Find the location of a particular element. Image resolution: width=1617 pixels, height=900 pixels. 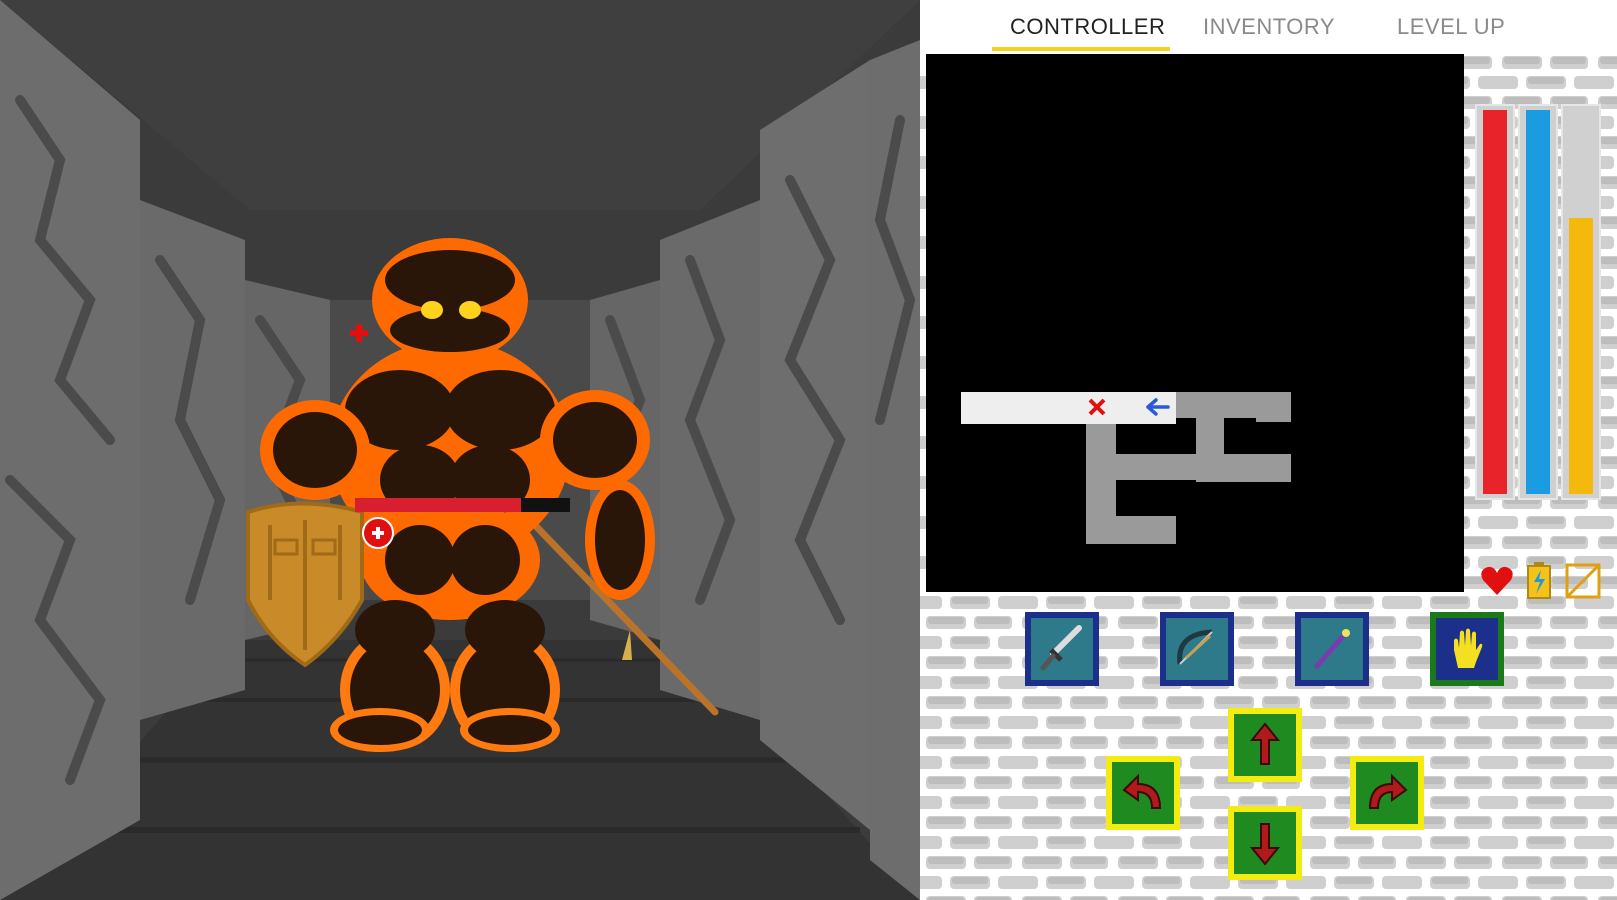

bow-icon is located at coordinates (1197, 649).